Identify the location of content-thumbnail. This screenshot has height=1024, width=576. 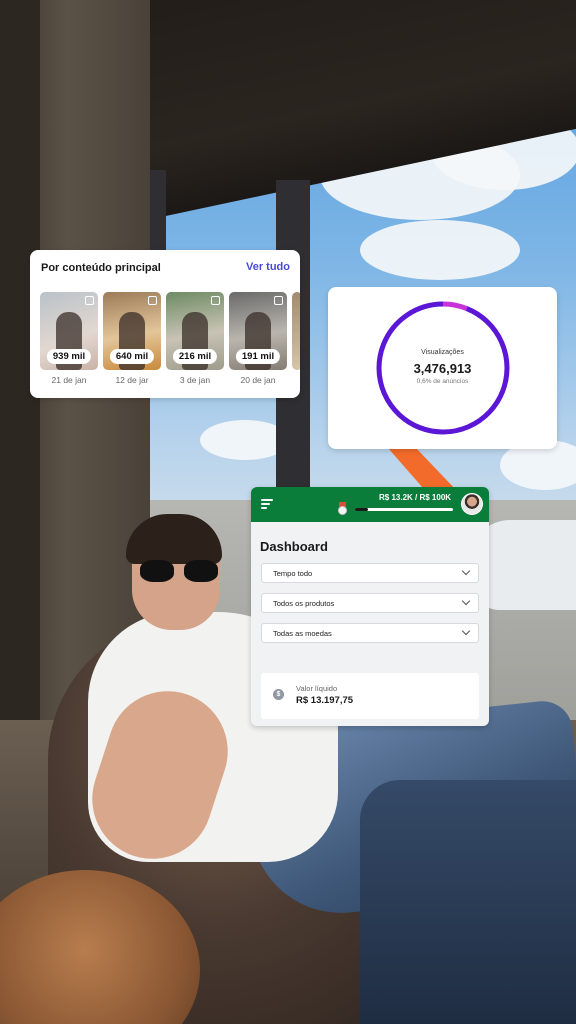
(296, 331).